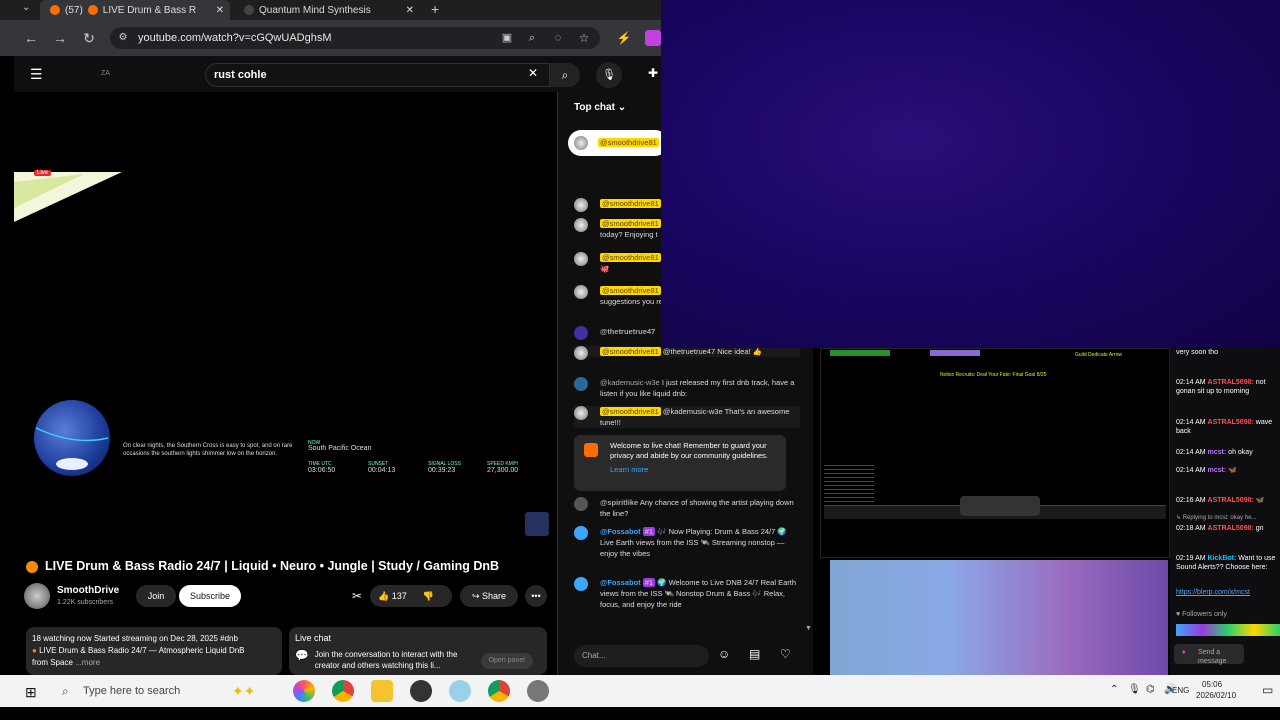 Image resolution: width=1280 pixels, height=720 pixels. Describe the element at coordinates (622, 107) in the screenshot. I see `chevron-down-icon: ⌄` at that location.